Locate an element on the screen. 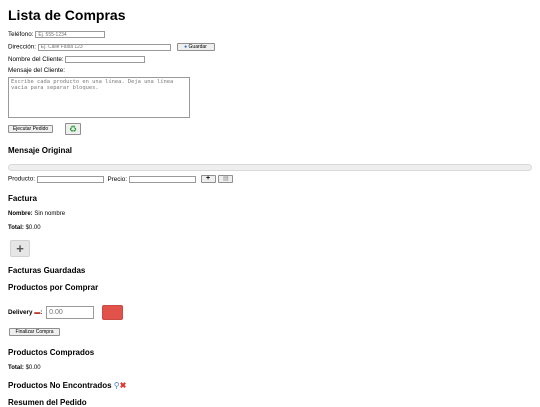 Image resolution: width=540 pixels, height=407 pixels. delete-product-button: ▤ is located at coordinates (226, 179).